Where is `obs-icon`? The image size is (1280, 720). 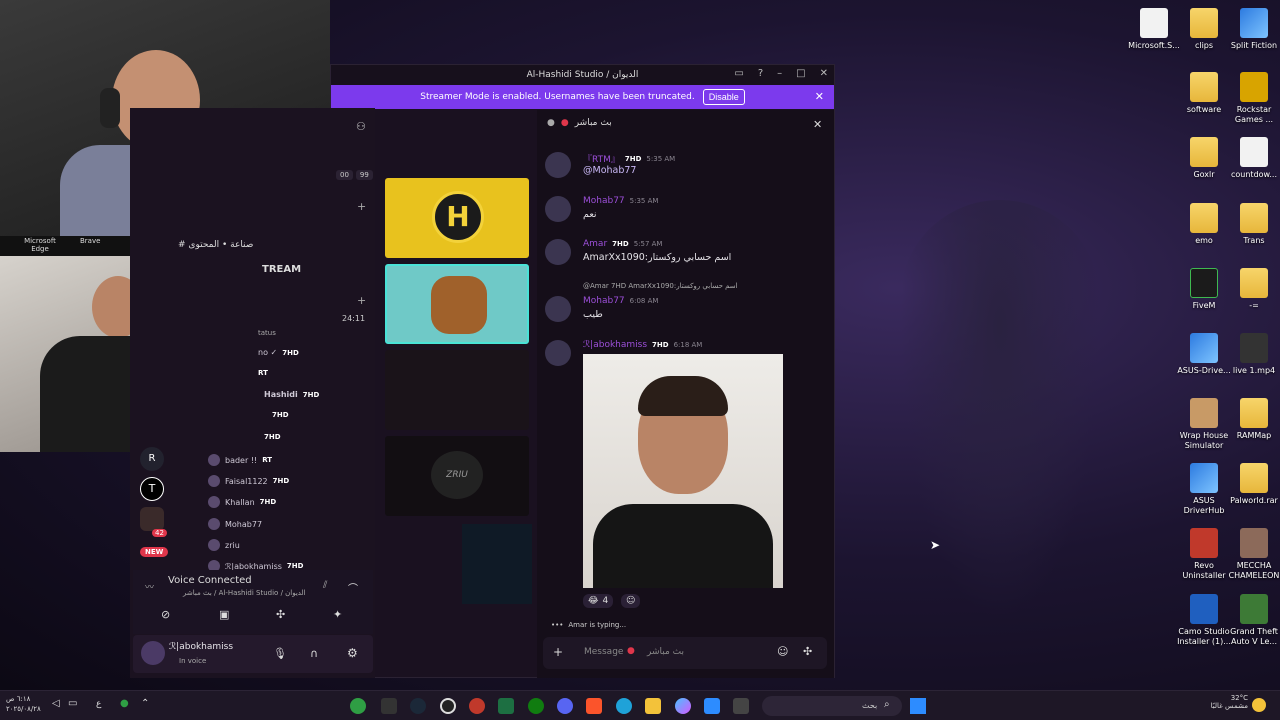
obs-icon is located at coordinates (448, 706).